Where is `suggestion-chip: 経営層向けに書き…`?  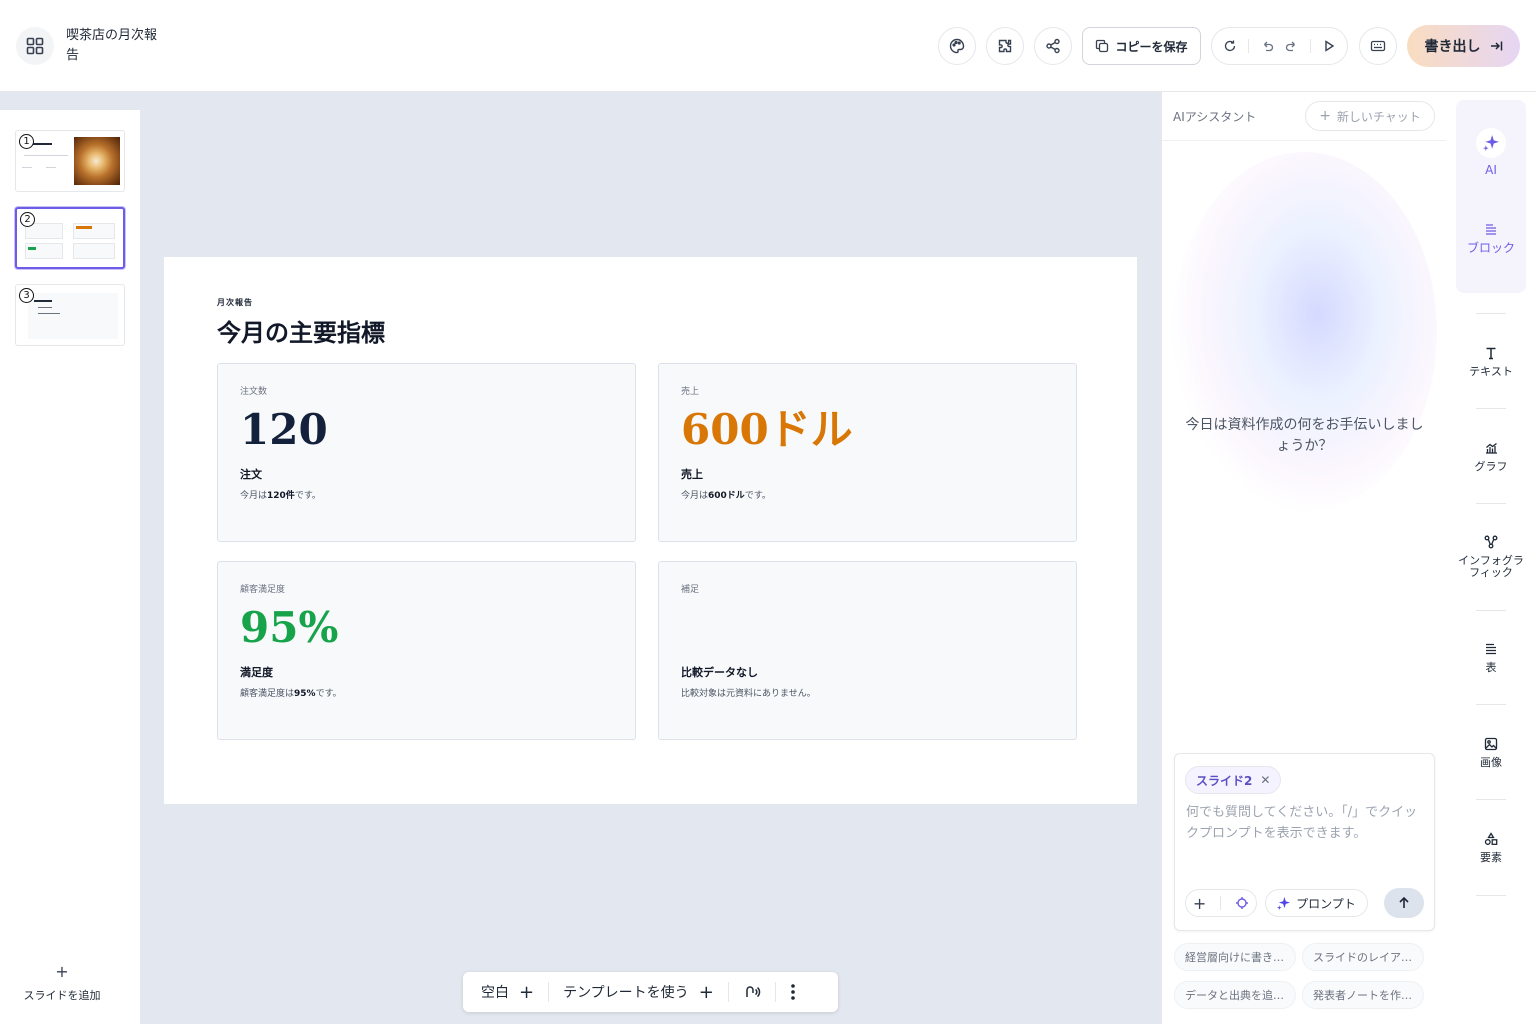 suggestion-chip: 経営層向けに書き… is located at coordinates (1235, 957).